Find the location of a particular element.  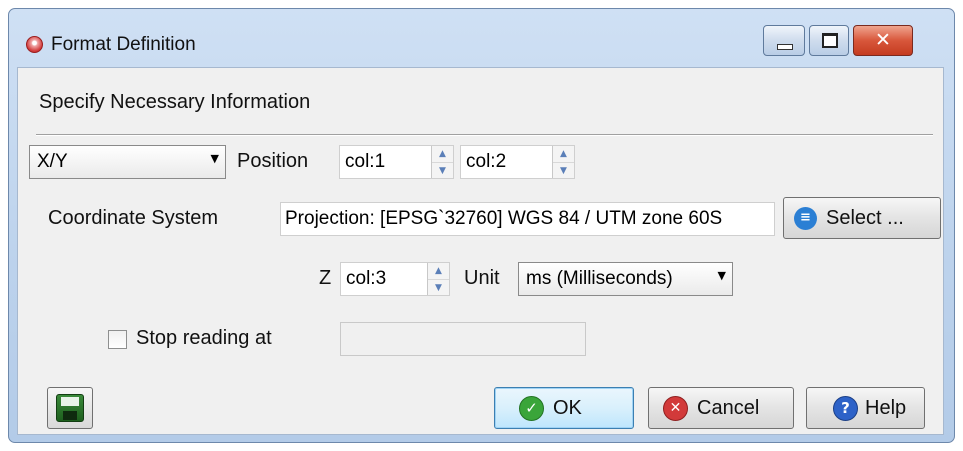

help-button: ? Help is located at coordinates (865, 408).